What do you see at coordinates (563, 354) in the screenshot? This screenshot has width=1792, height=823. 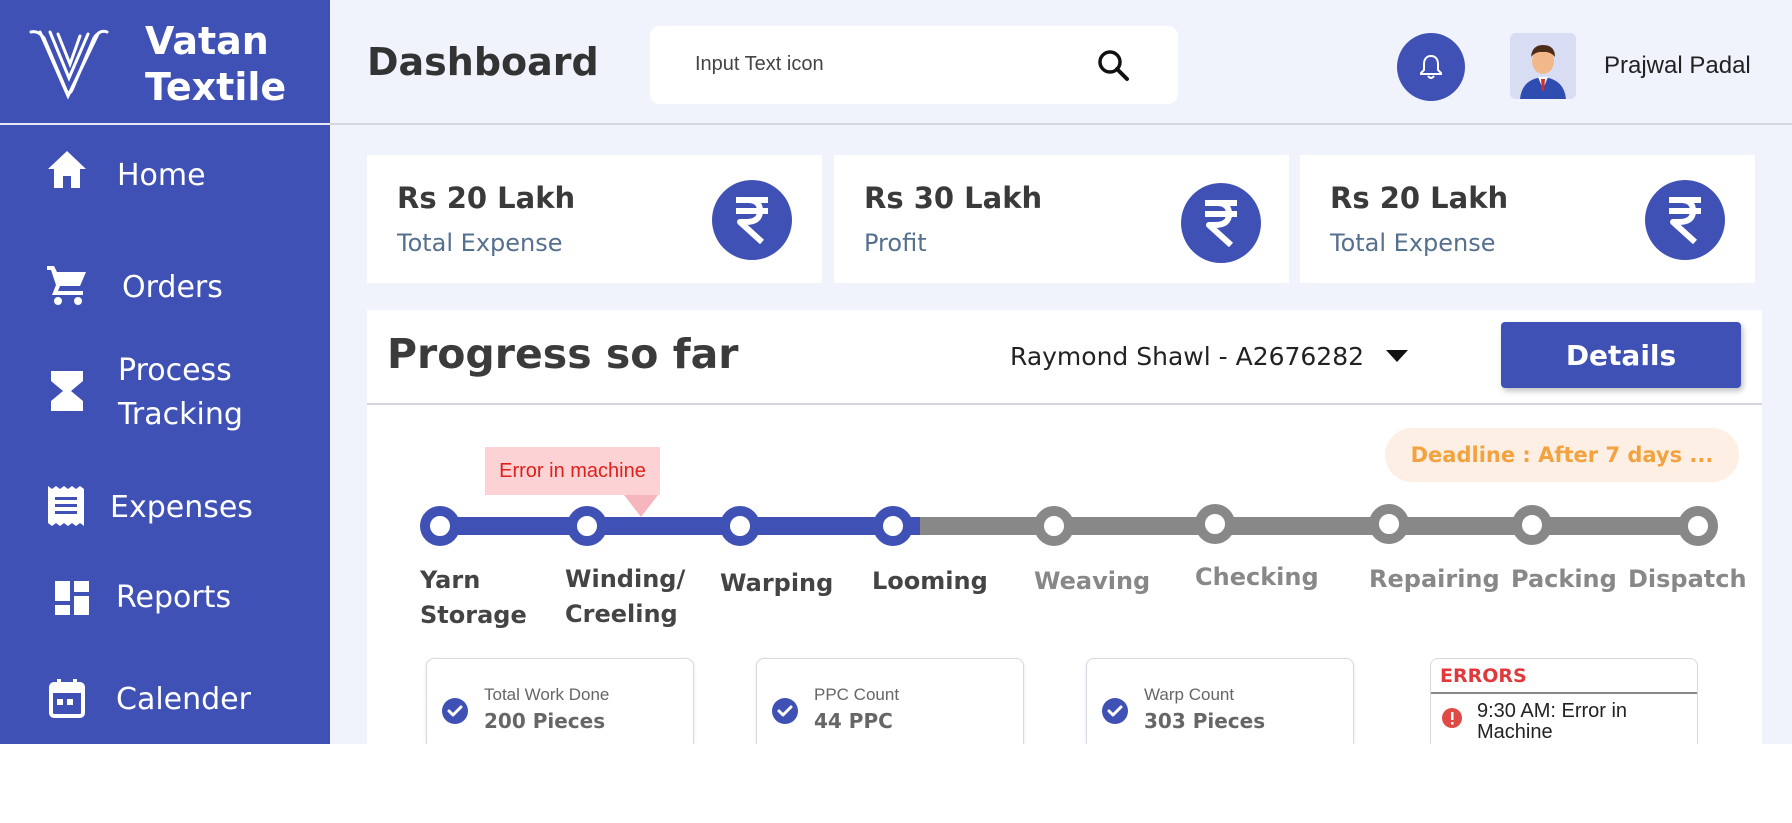 I see `progress-title: Progress so far` at bounding box center [563, 354].